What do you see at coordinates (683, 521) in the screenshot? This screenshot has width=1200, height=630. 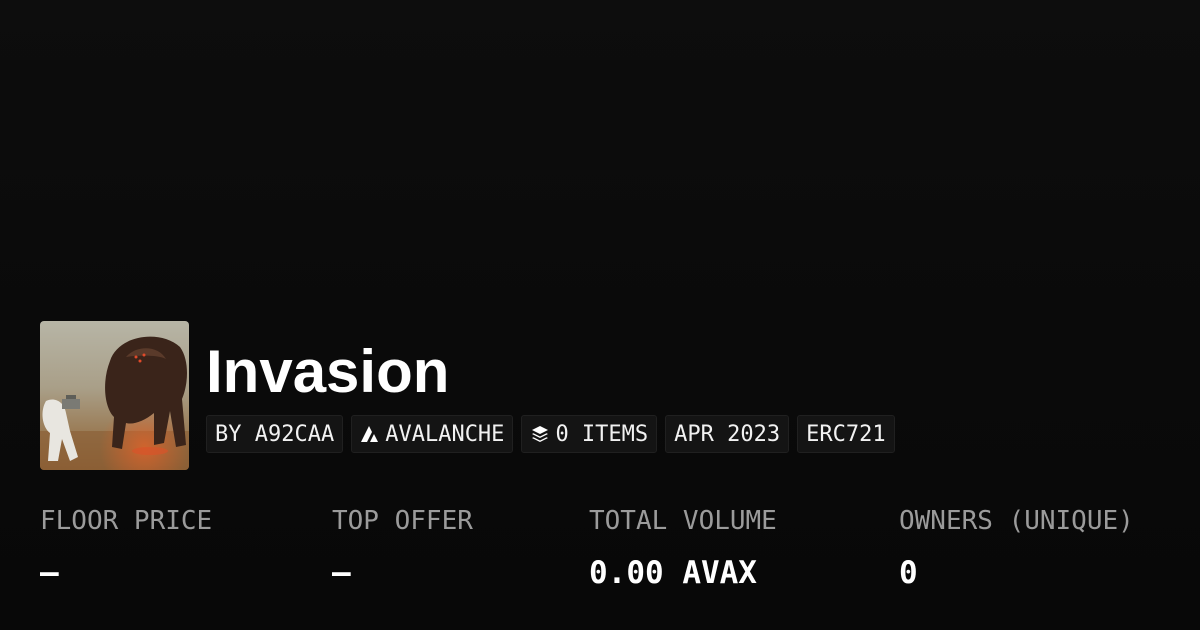 I see `total-volume-label: TOTAL VOLUME` at bounding box center [683, 521].